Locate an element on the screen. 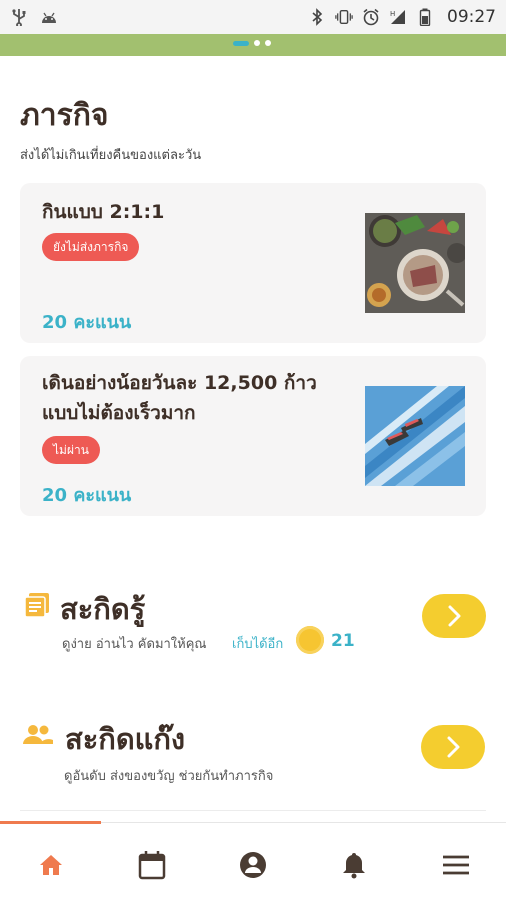 Image resolution: width=506 pixels, height=900 pixels. nav-notifications is located at coordinates (354, 865).